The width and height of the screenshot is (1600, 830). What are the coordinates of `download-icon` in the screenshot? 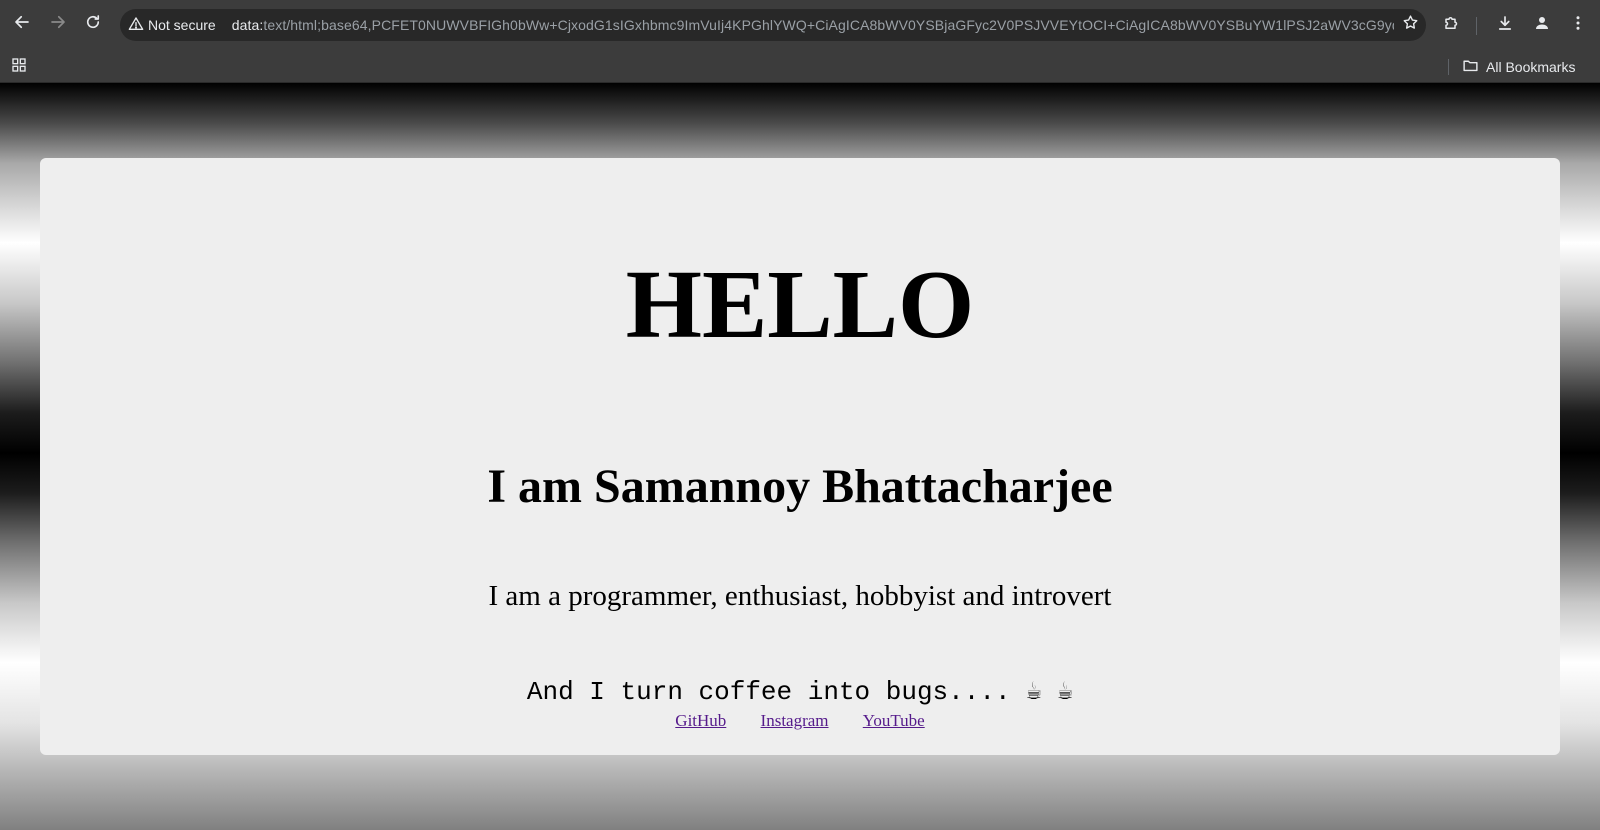 It's located at (1505, 25).